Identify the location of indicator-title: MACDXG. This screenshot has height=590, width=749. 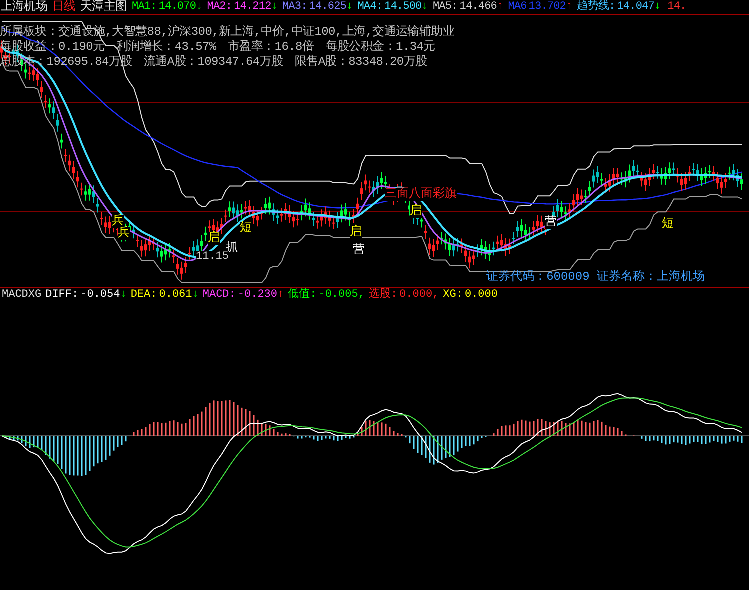
(22, 294).